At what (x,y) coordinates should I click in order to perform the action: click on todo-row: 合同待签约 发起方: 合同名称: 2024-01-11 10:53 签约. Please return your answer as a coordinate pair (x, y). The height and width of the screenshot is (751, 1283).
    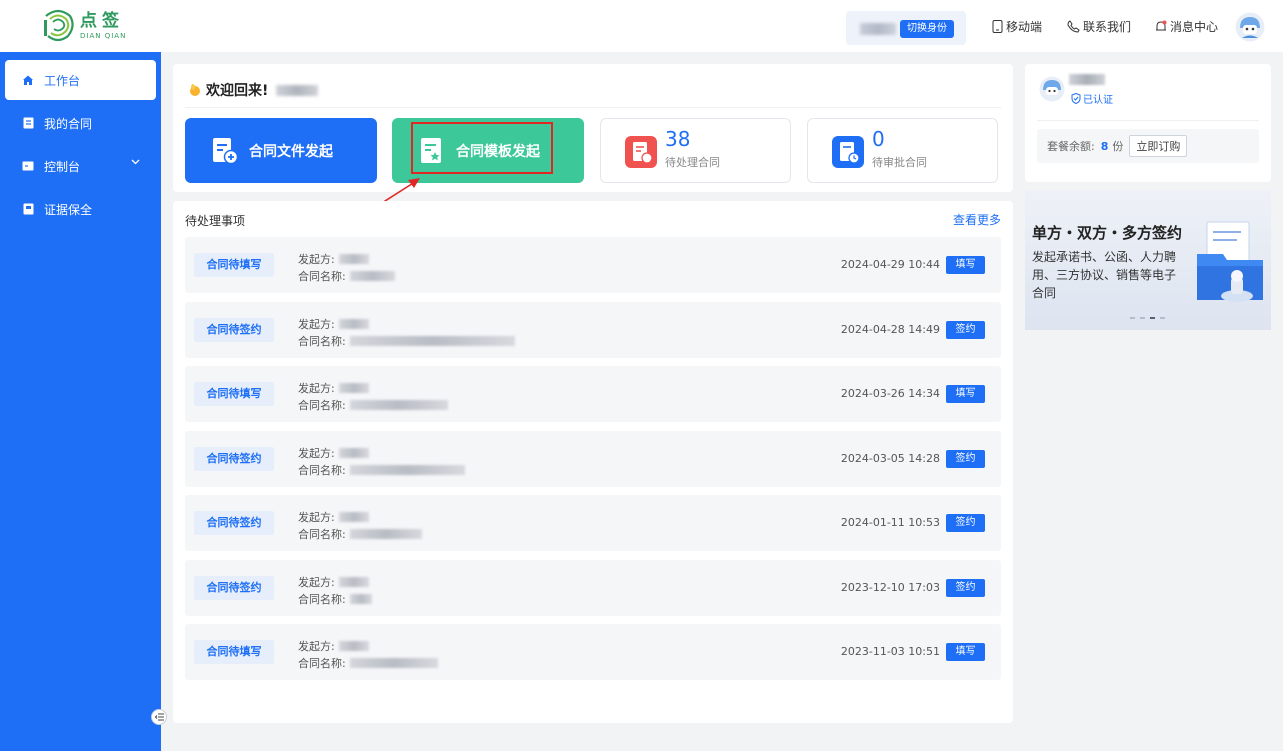
    Looking at the image, I should click on (593, 523).